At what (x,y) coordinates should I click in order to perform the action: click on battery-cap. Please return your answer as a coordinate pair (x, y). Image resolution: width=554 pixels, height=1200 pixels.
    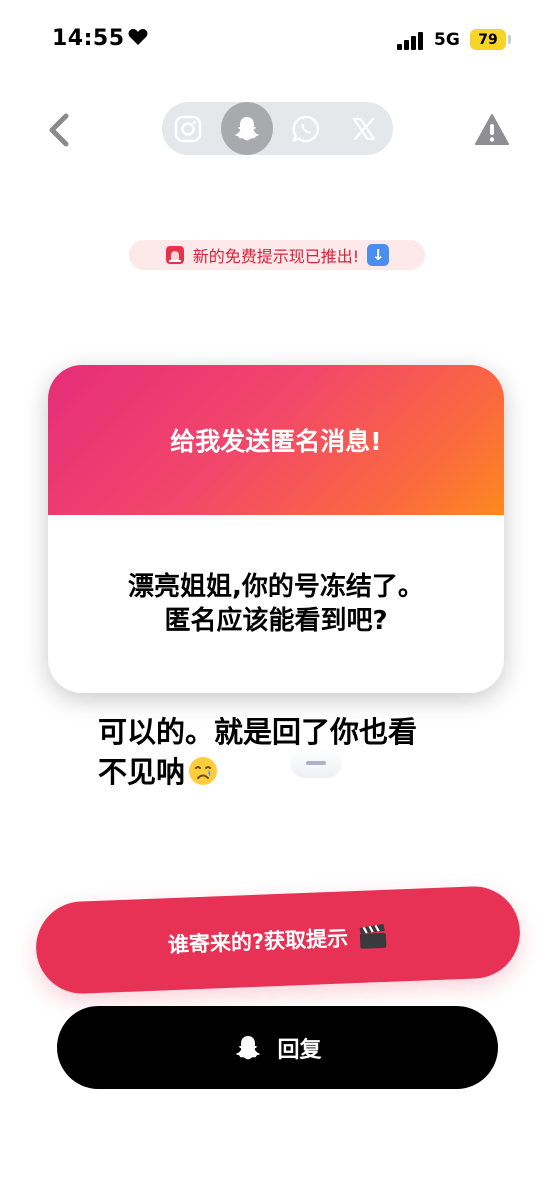
    Looking at the image, I should click on (509, 39).